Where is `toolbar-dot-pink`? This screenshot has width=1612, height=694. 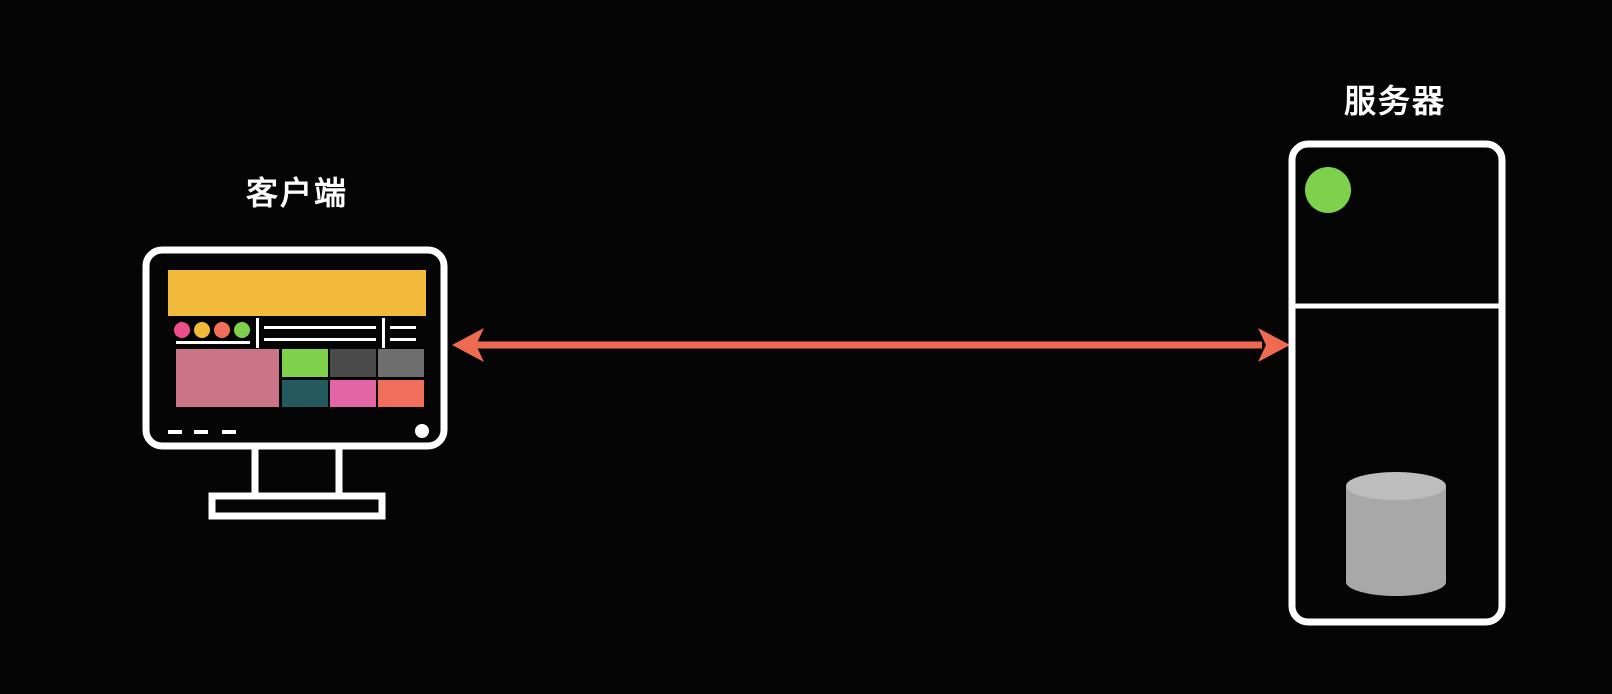 toolbar-dot-pink is located at coordinates (182, 330).